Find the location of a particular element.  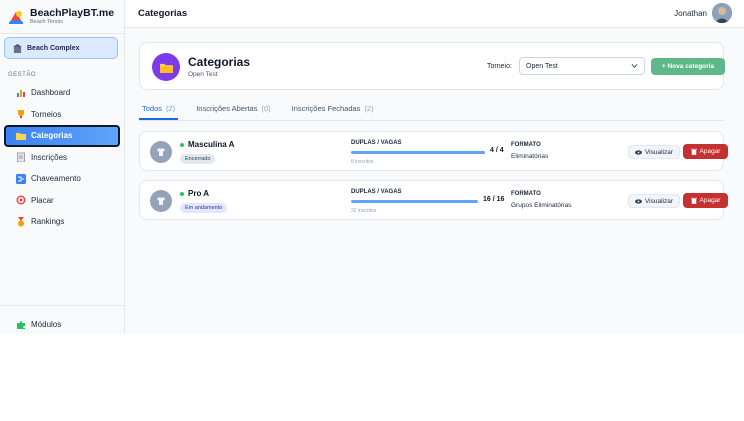

avatar-image-icon is located at coordinates (722, 13).